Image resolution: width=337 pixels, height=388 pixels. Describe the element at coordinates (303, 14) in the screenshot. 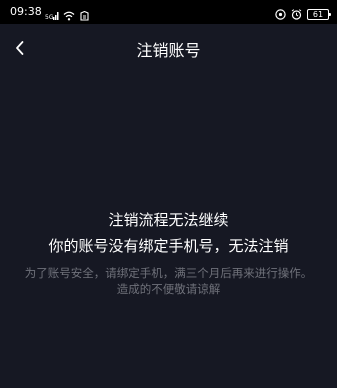

I see `status-right-icons: 61` at that location.